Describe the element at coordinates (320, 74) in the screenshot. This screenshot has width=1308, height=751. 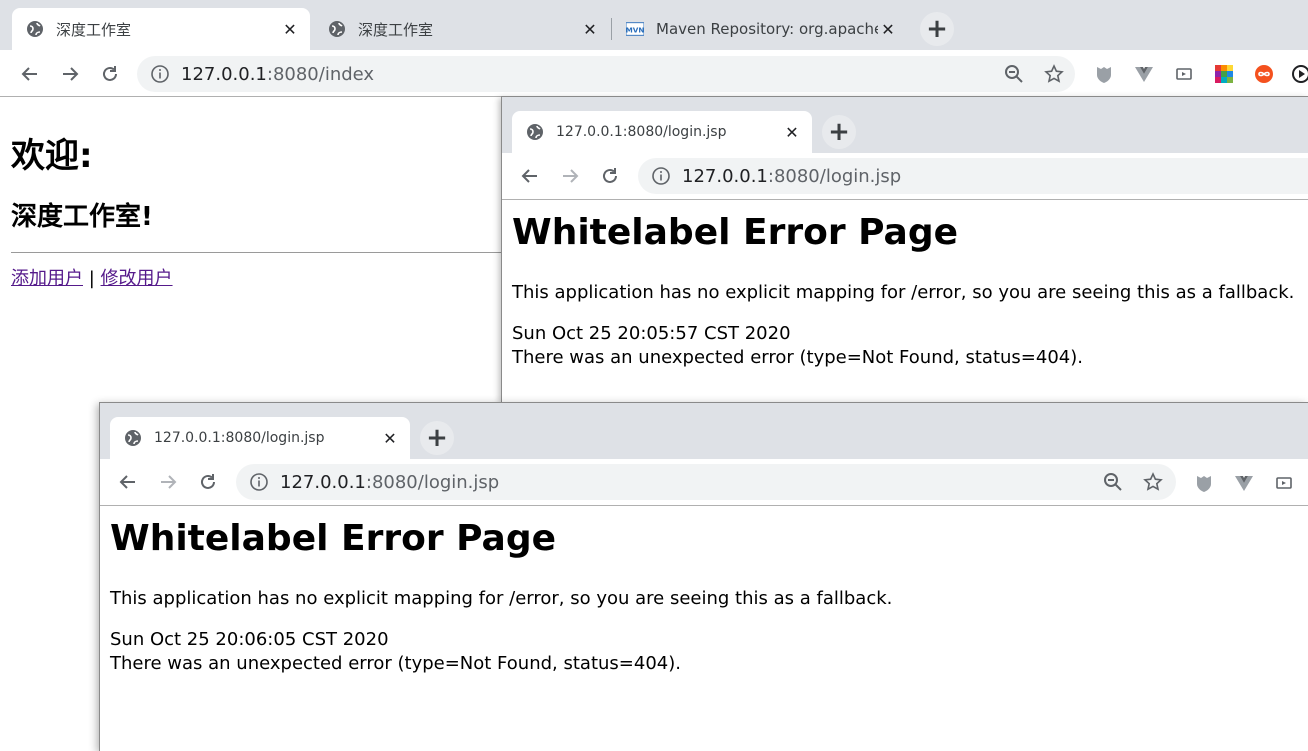
I see `url-path: :8080/index` at that location.